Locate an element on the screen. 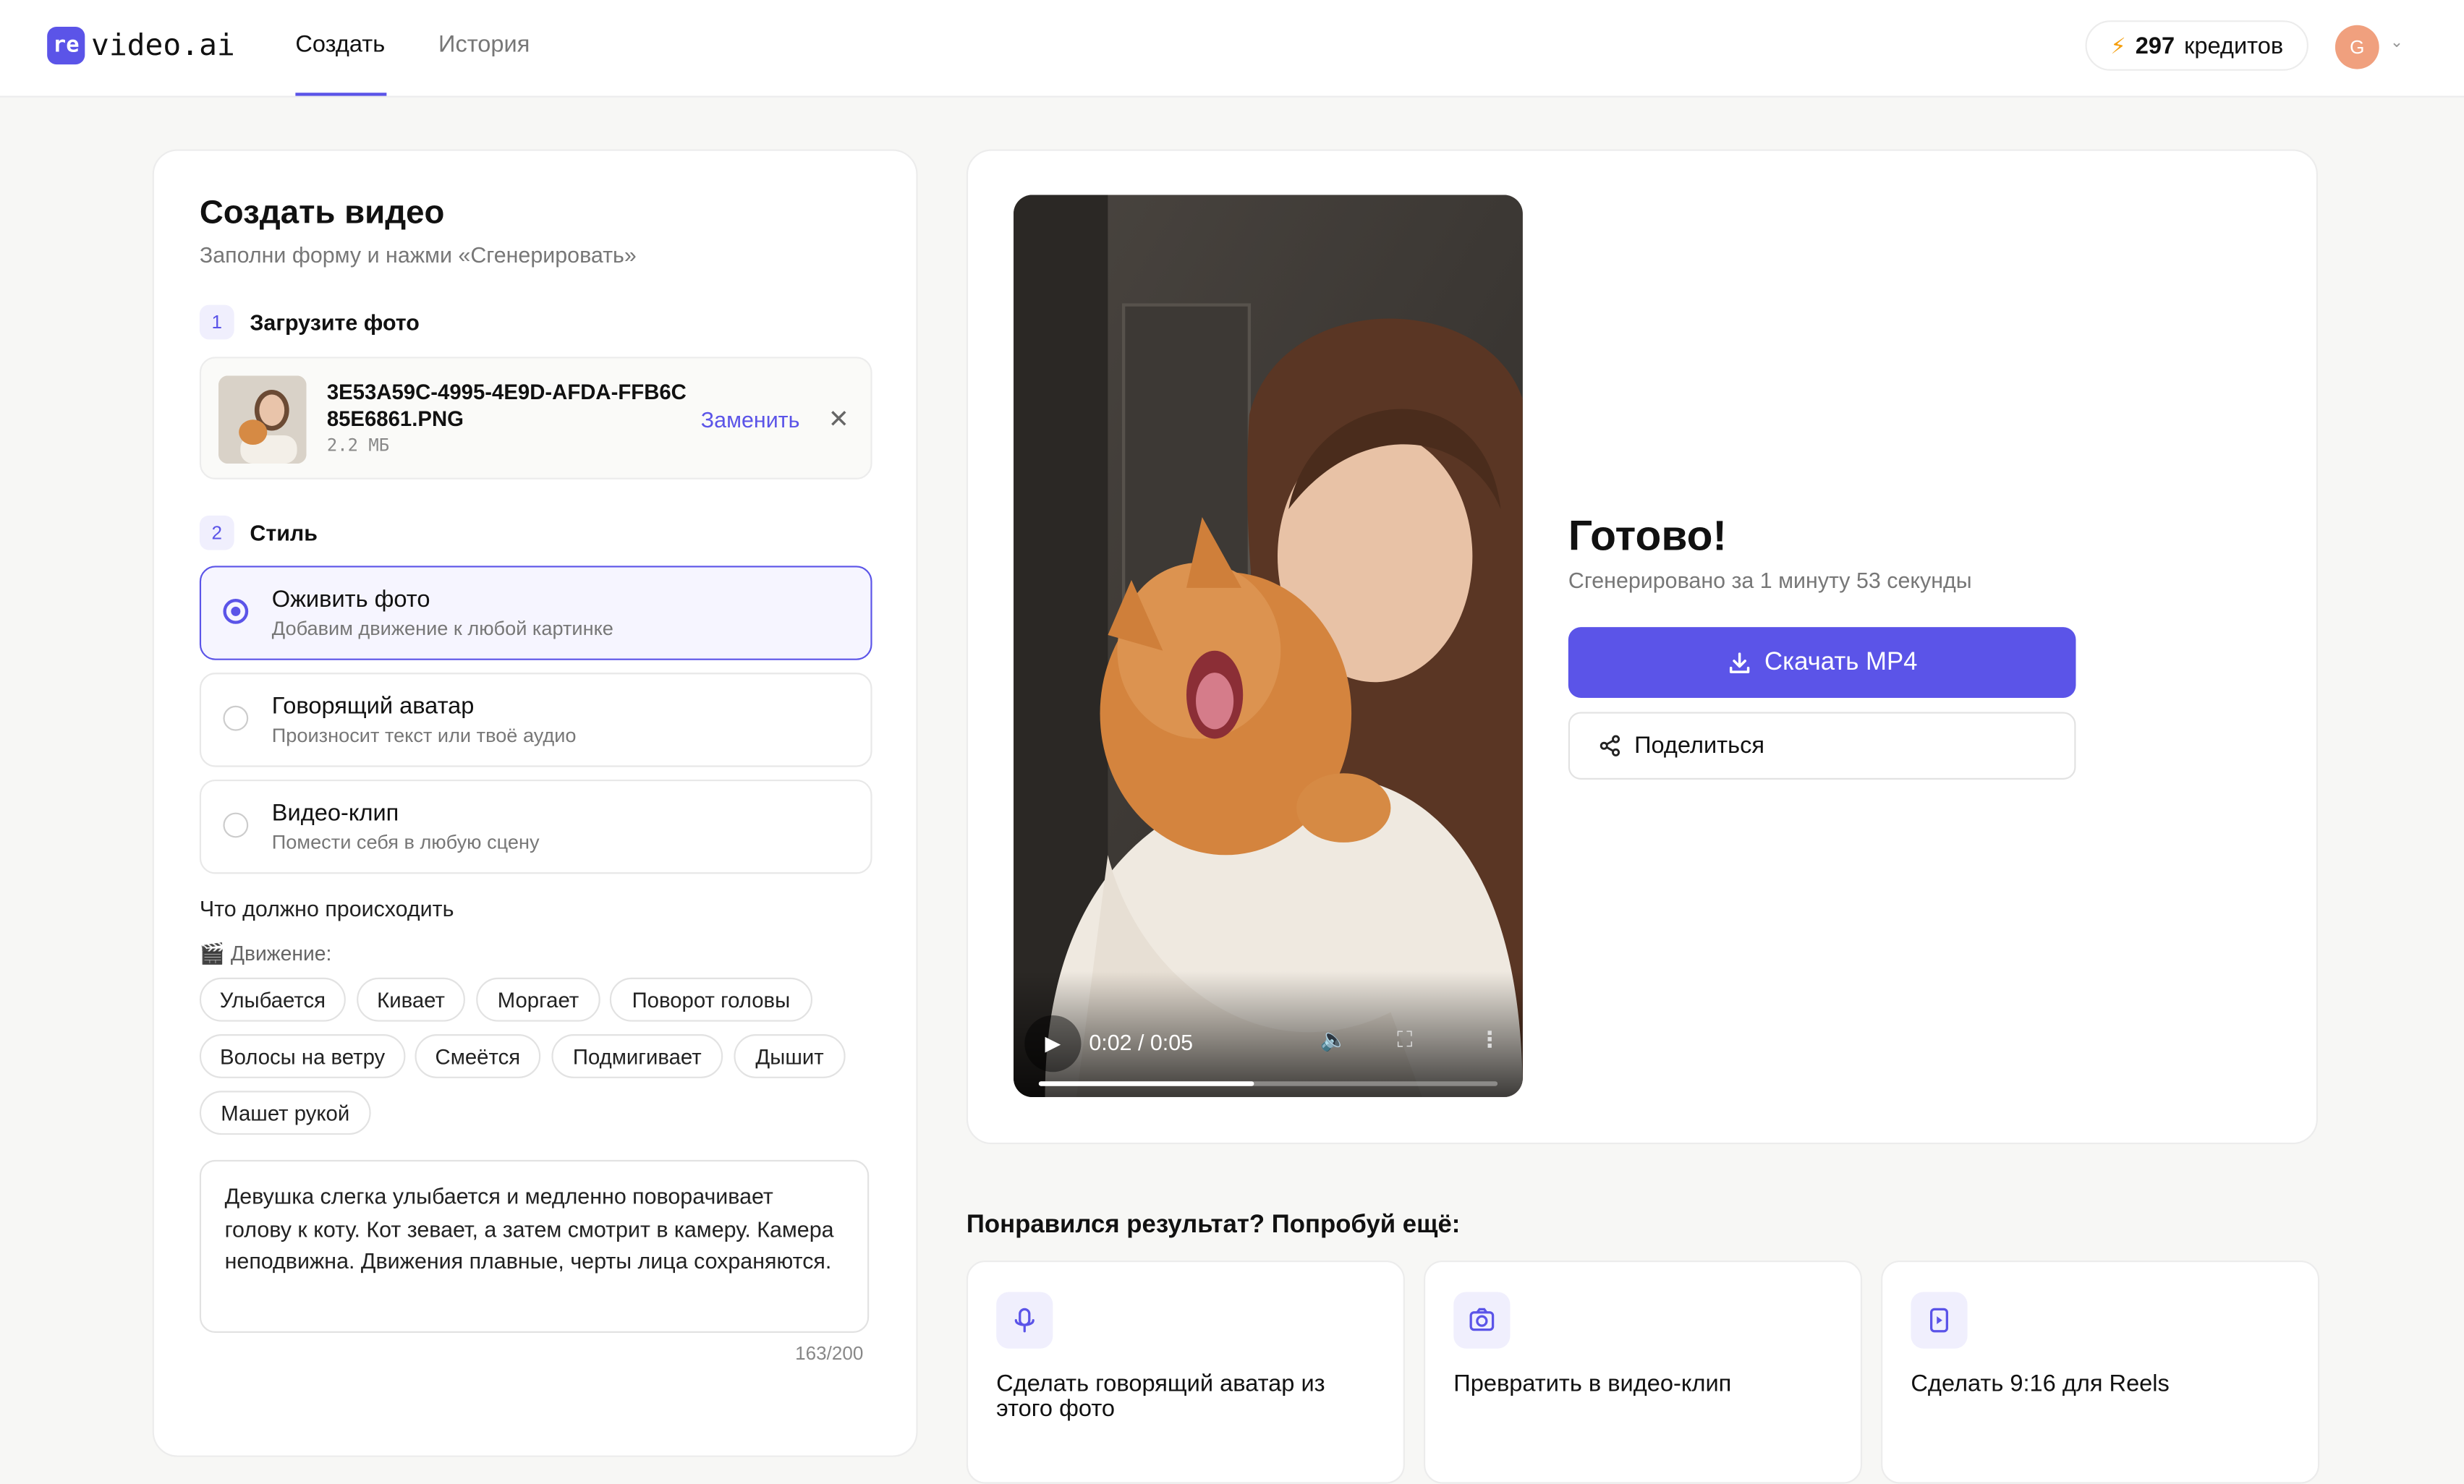 Image resolution: width=2464 pixels, height=1484 pixels. download-icon is located at coordinates (1739, 662).